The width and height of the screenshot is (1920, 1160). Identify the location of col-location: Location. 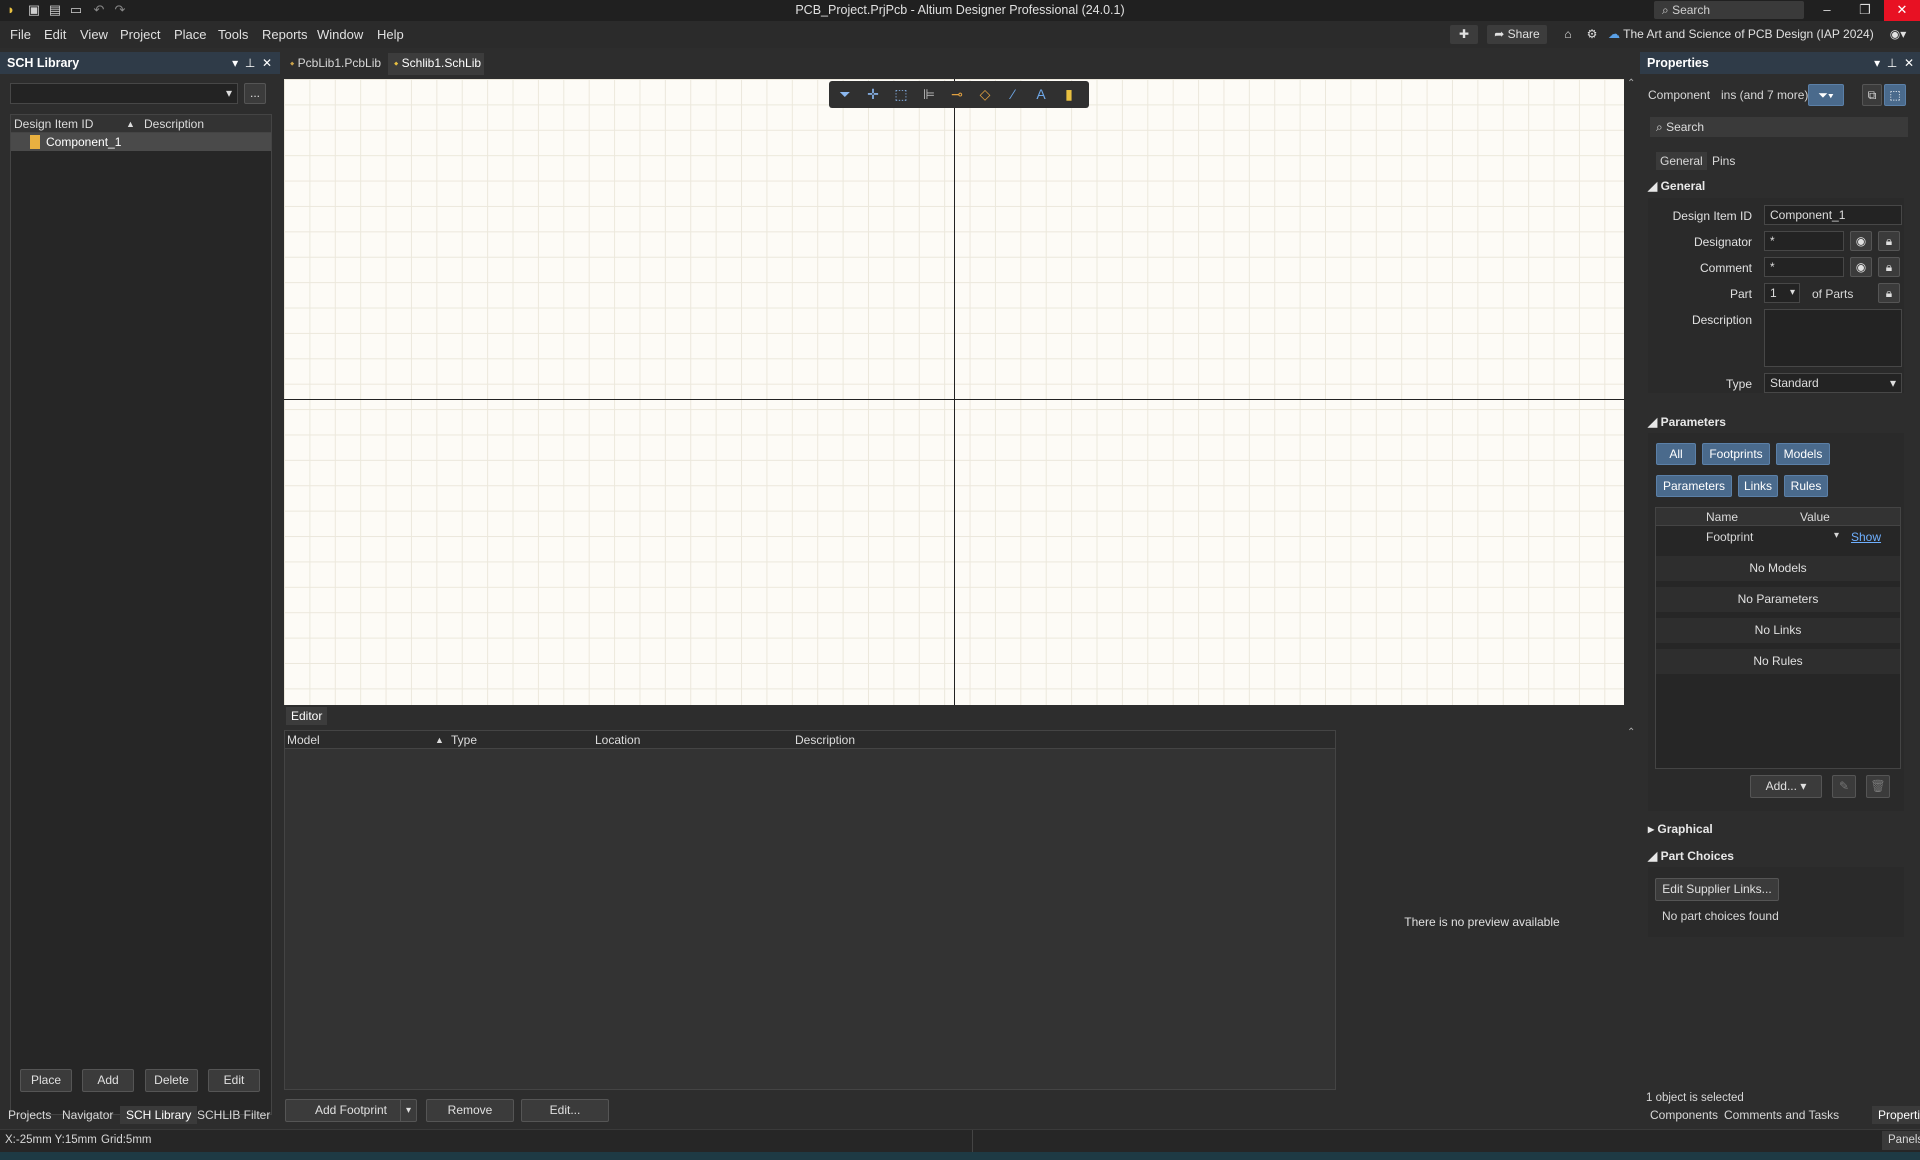
(617, 740).